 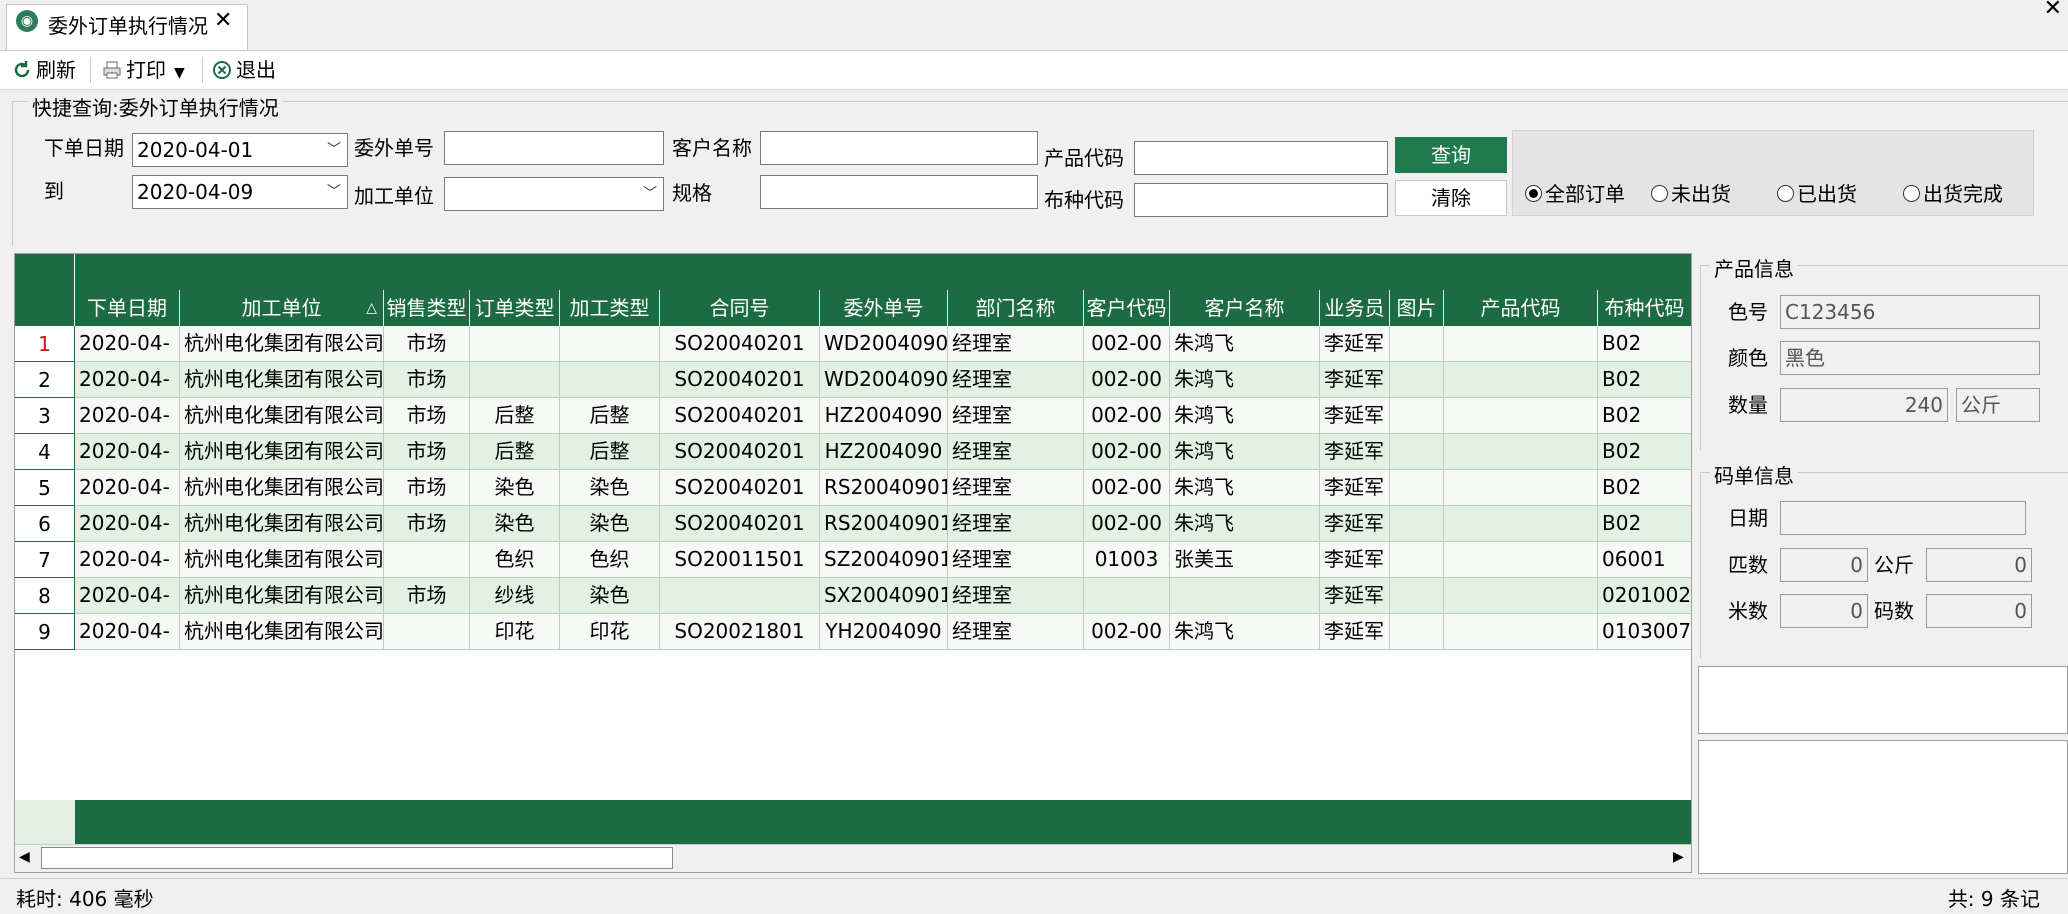 What do you see at coordinates (1127, 560) in the screenshot?
I see `table-cell: 01003` at bounding box center [1127, 560].